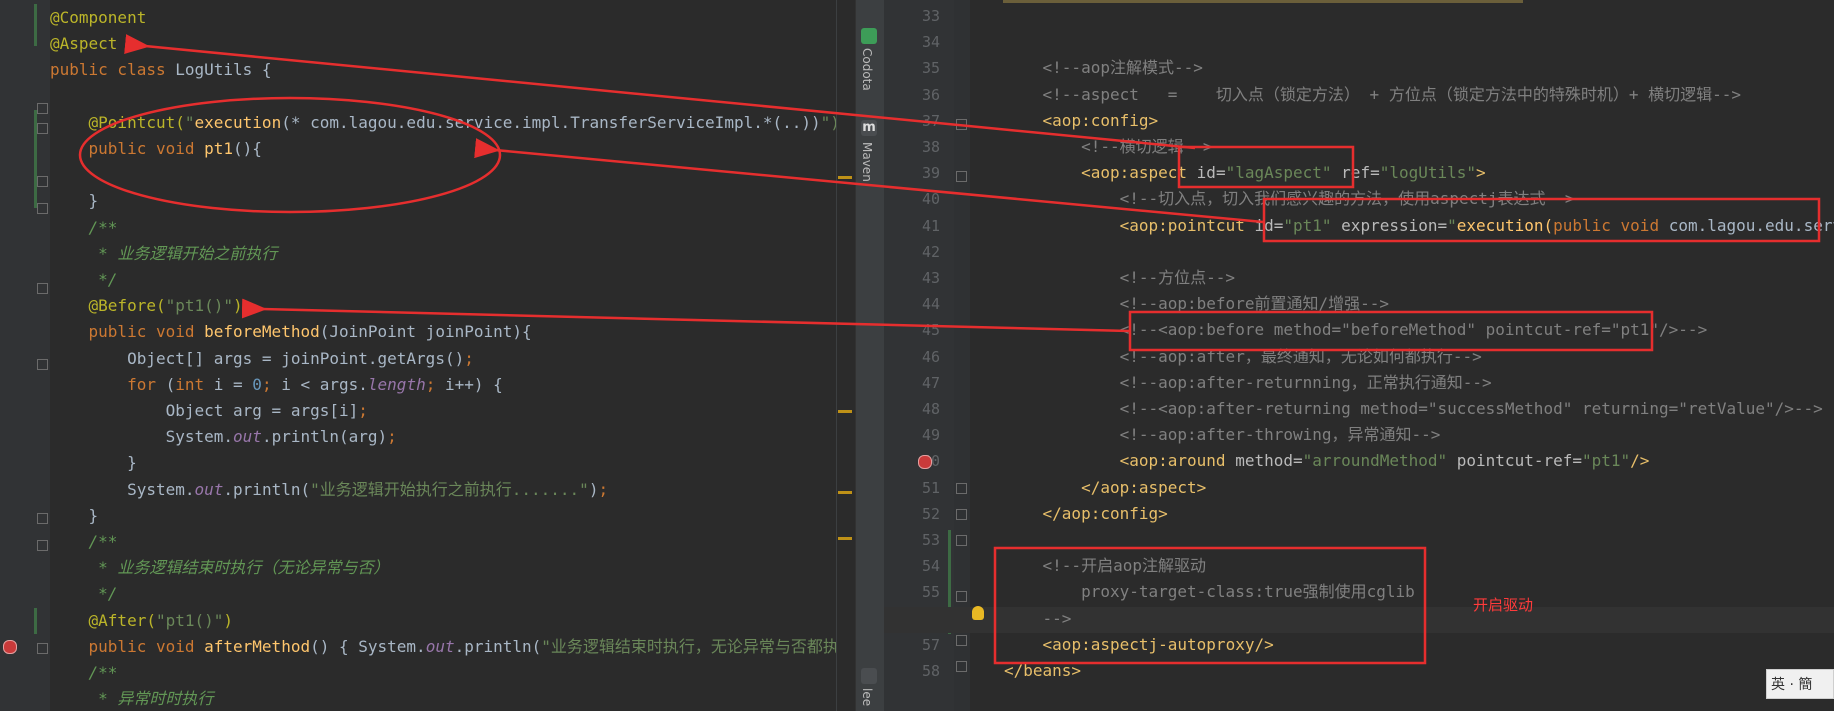 This screenshot has width=1834, height=711. Describe the element at coordinates (1264, 644) in the screenshot. I see `code-token: />` at that location.